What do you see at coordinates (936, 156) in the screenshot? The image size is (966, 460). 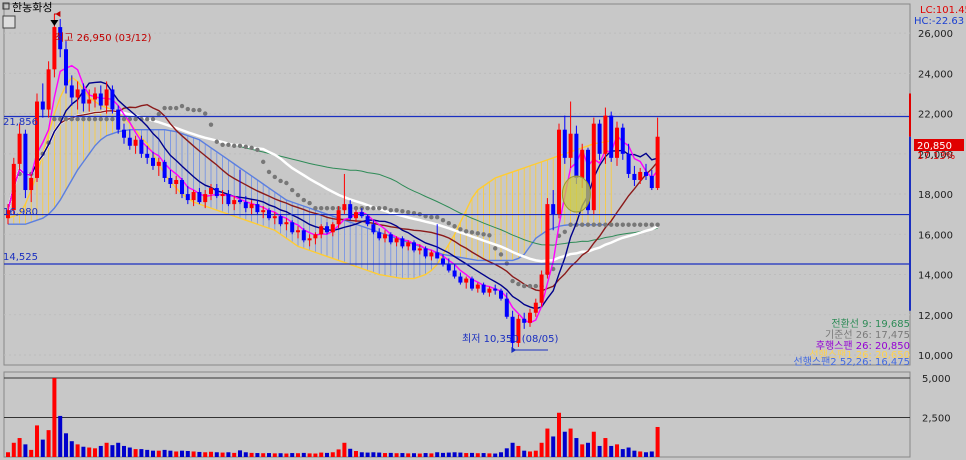 I see `current-change-label: 17.13%` at bounding box center [936, 156].